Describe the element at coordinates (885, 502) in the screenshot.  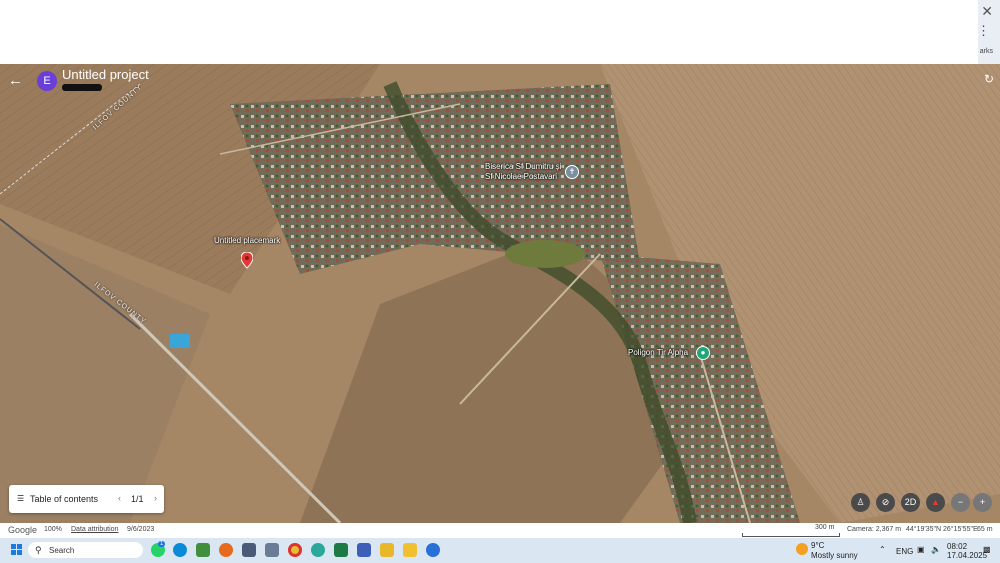
I see `tilt-toggle-icon: ⊘` at that location.